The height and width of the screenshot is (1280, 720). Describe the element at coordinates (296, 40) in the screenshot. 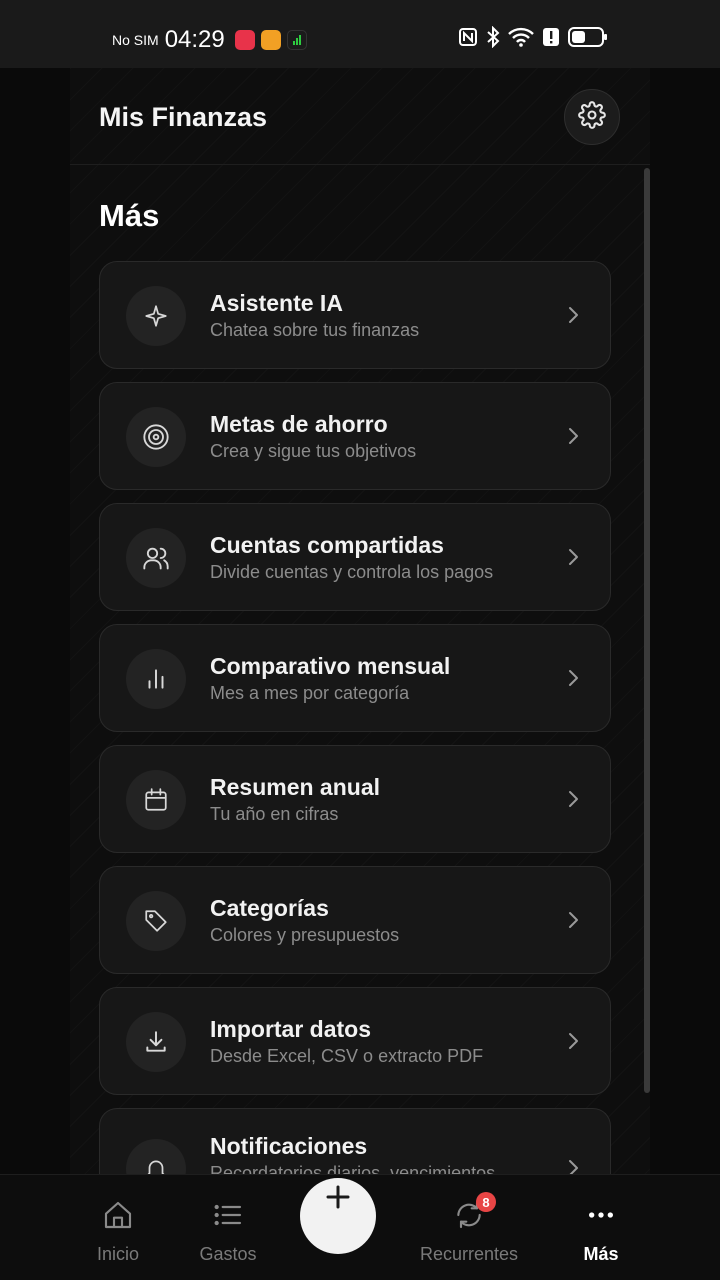

I see `signal-app-icon` at that location.